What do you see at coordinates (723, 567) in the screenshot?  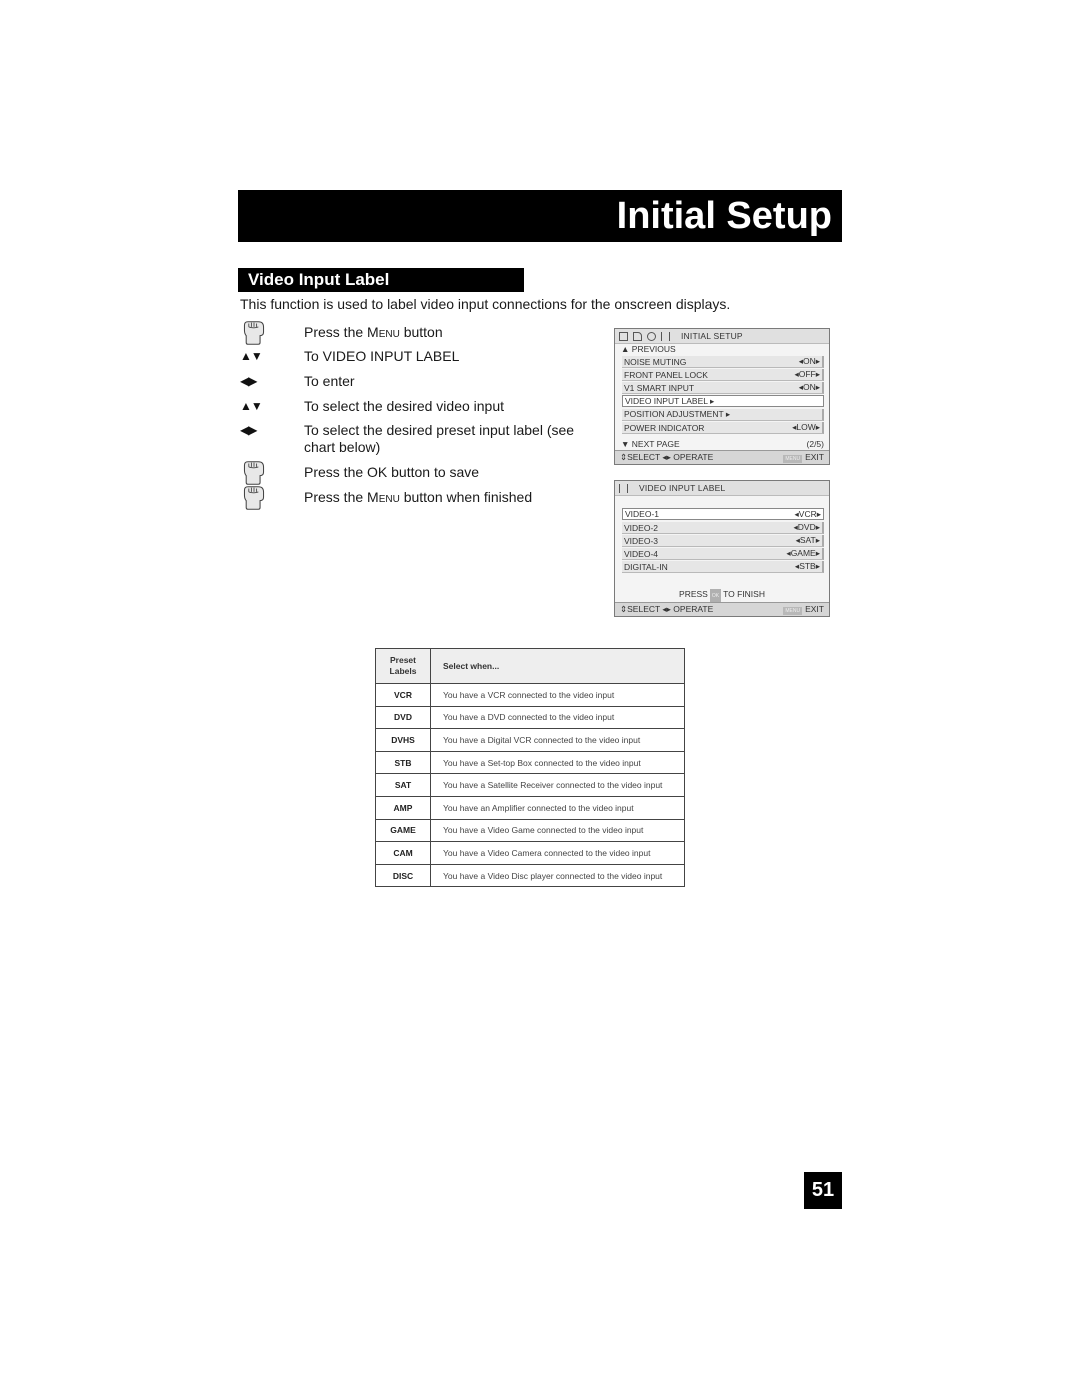 I see `osd-row-digital-in: DIGITAL-IN ◂STB▸` at bounding box center [723, 567].